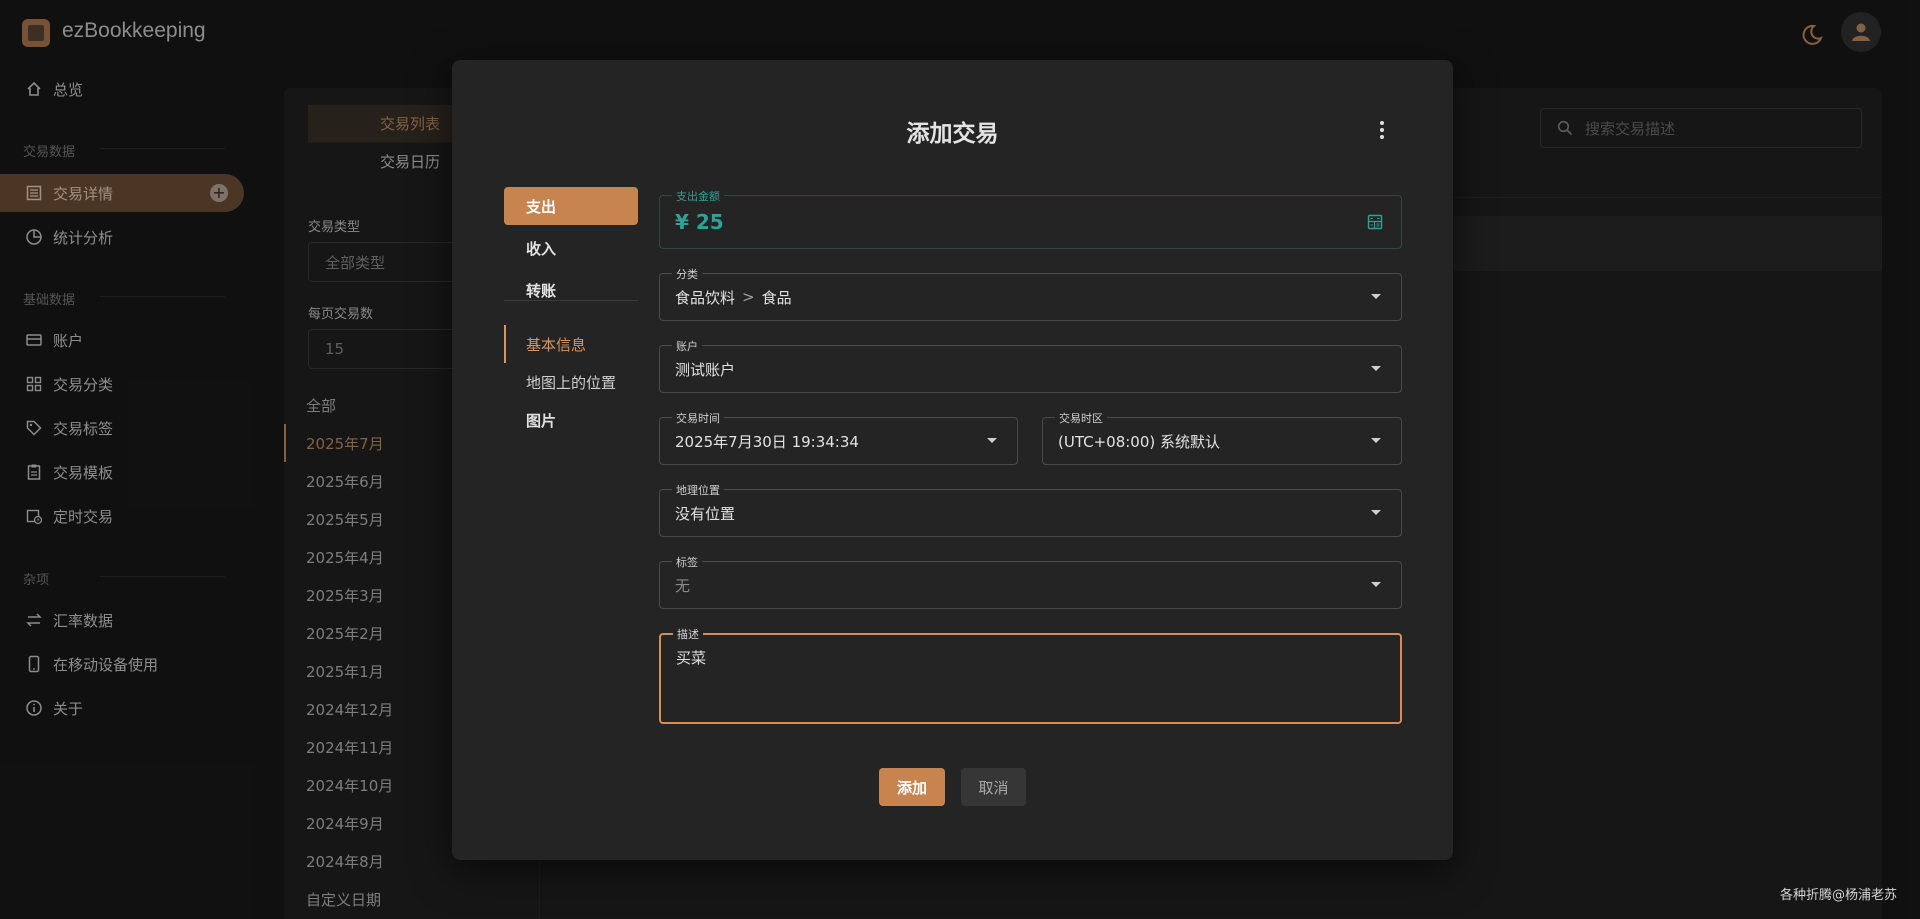 The width and height of the screenshot is (1920, 919). What do you see at coordinates (705, 297) in the screenshot?
I see `category-parent: 食品饮料` at bounding box center [705, 297].